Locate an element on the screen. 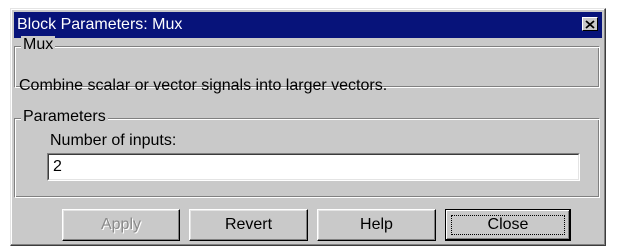  mux-group-legend: Mux is located at coordinates (38, 45).